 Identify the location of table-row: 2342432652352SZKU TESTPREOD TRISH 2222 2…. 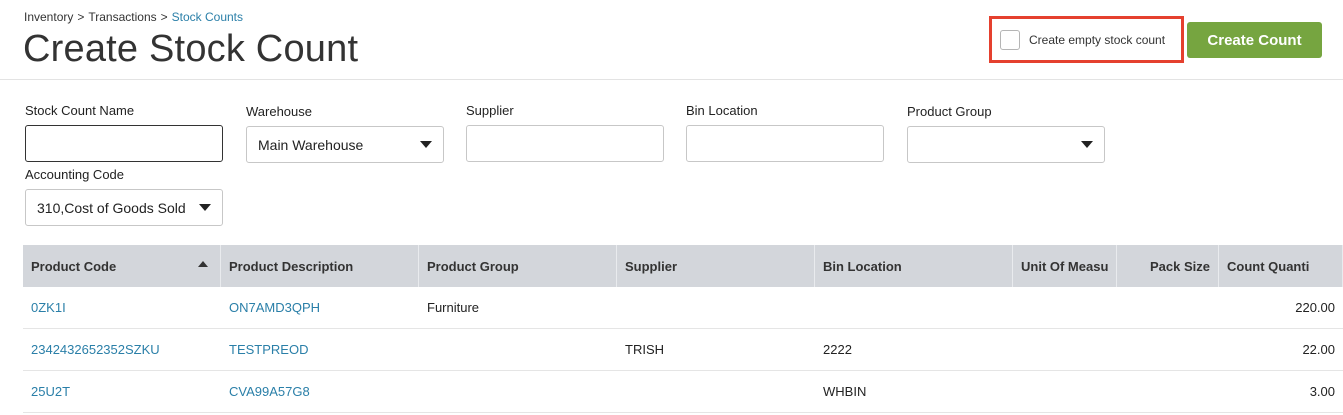
(683, 350).